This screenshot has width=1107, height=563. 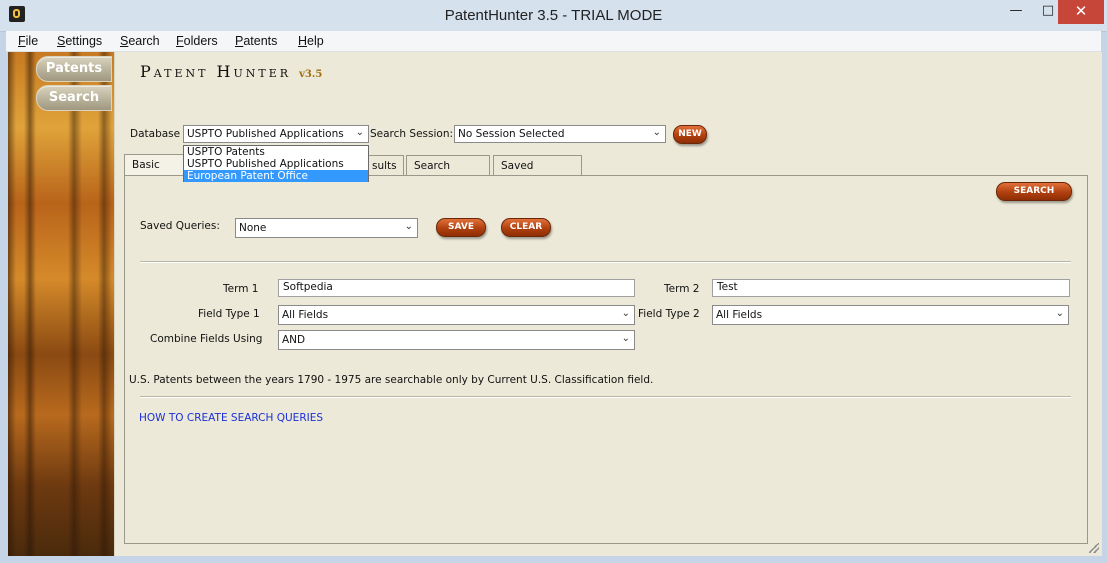 What do you see at coordinates (526, 227) in the screenshot?
I see `clear-button: CLEAR` at bounding box center [526, 227].